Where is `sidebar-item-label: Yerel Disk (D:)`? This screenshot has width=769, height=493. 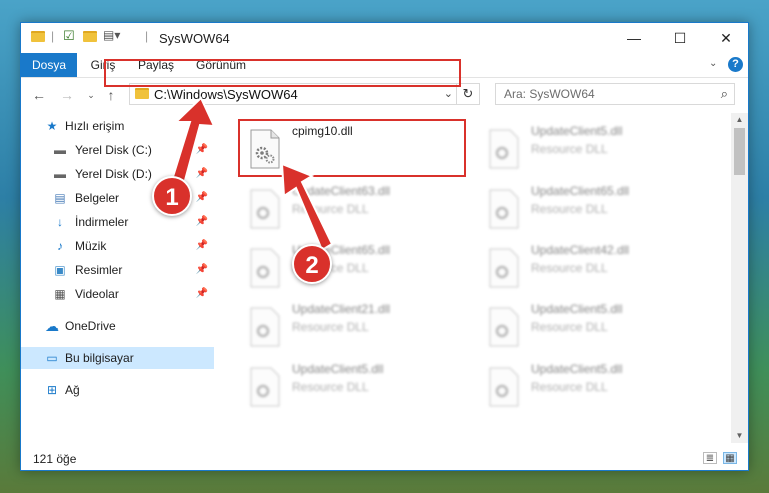
sidebar-item-label: Yerel Disk (D:) is located at coordinates (113, 174).